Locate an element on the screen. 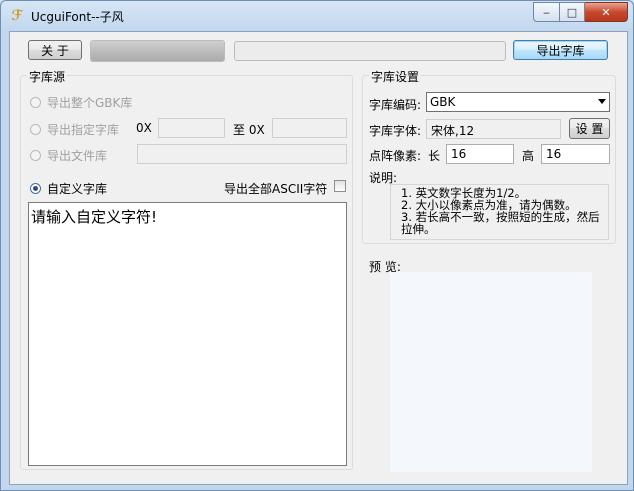 This screenshot has width=634, height=491. width-input: 16 is located at coordinates (480, 154).